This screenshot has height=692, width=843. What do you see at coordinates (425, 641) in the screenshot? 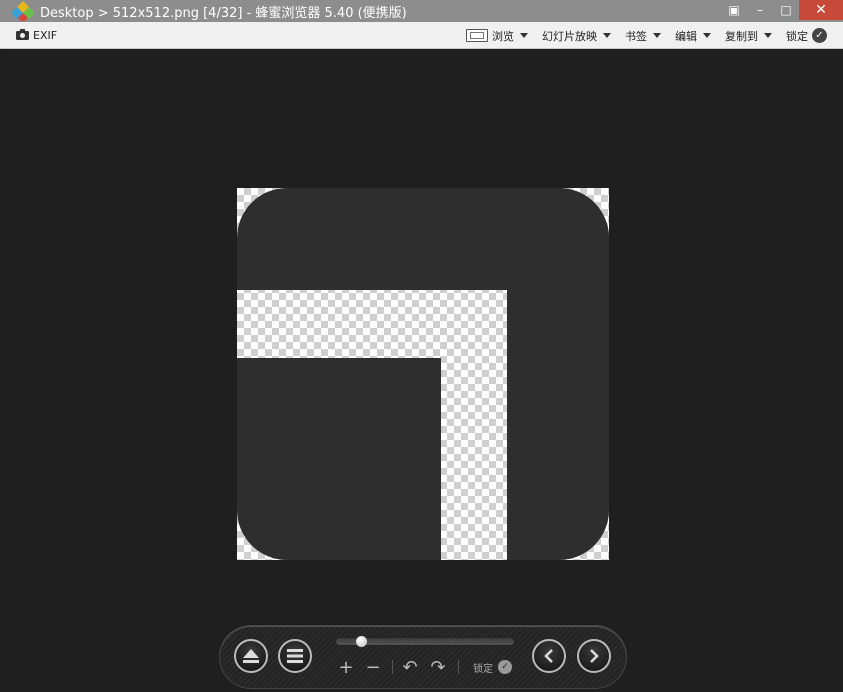
I see `zoom-slider` at bounding box center [425, 641].